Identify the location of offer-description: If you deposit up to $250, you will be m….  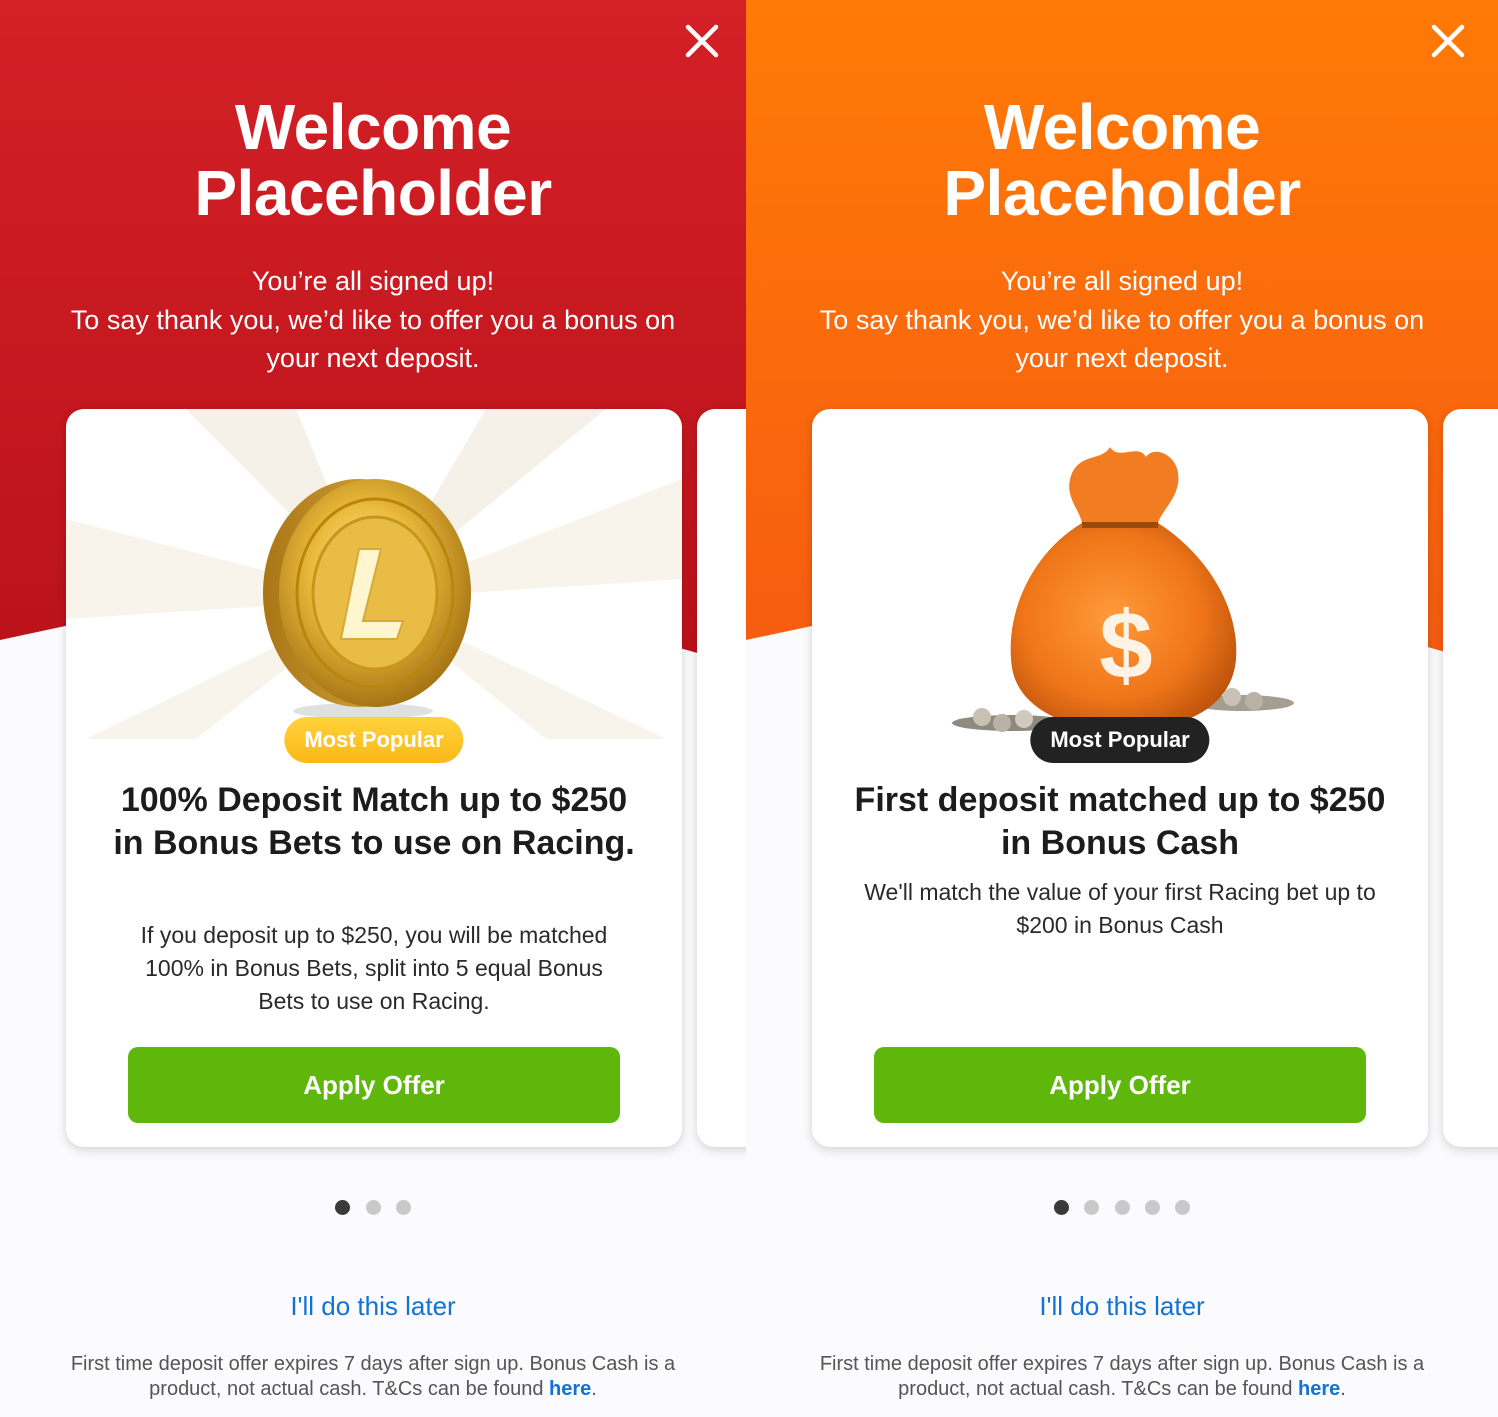
(374, 968).